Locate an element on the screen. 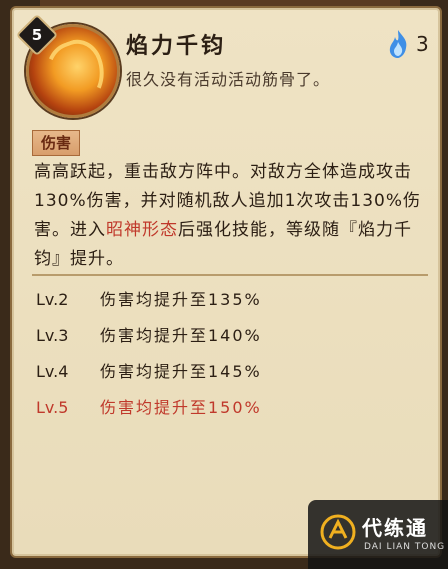 Image resolution: width=448 pixels, height=569 pixels. level-effect: 伤害均提升至145% is located at coordinates (181, 371).